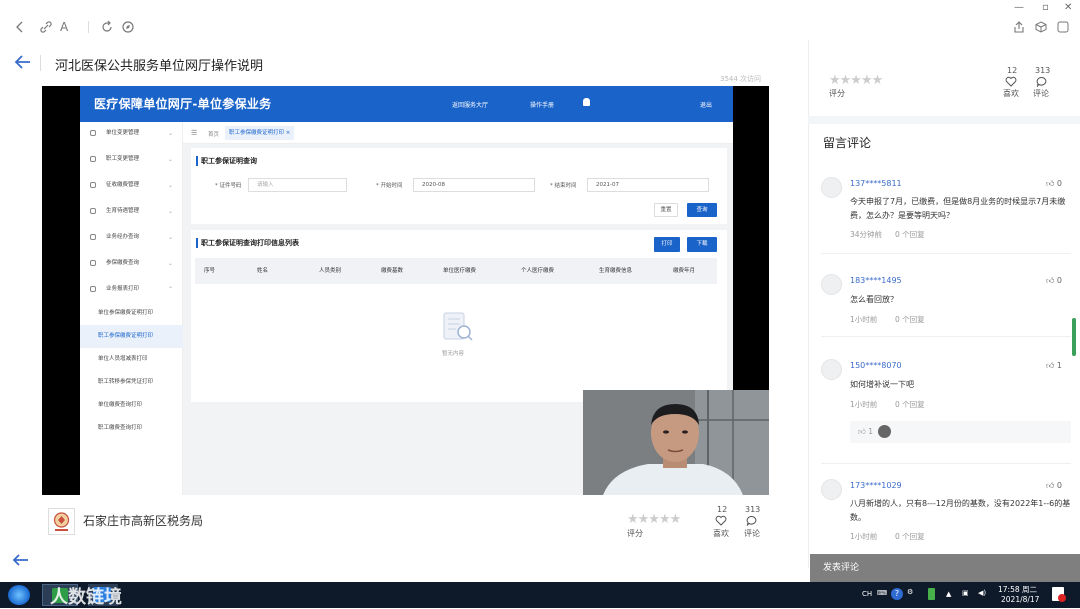 The width and height of the screenshot is (1080, 609). What do you see at coordinates (1043, 70) in the screenshot?
I see `comments-count-right: 313` at bounding box center [1043, 70].